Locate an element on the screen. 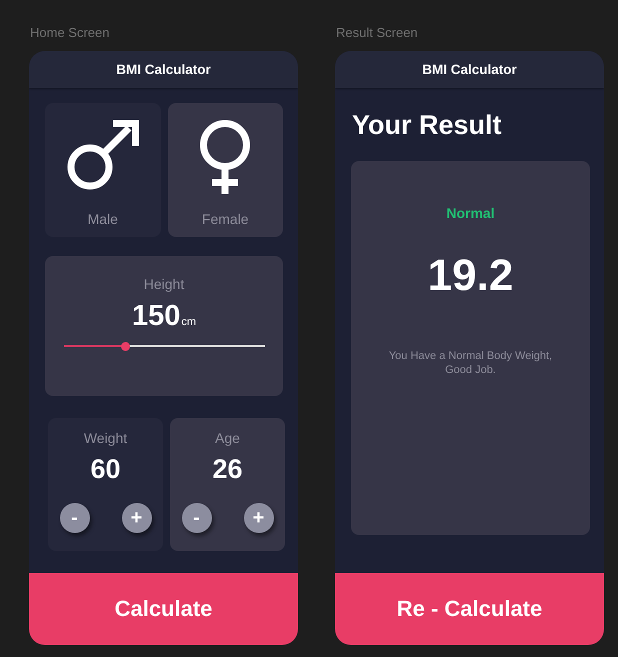 Image resolution: width=618 pixels, height=657 pixels. result-message: You Have a Normal Body Weight, Good Job. is located at coordinates (471, 363).